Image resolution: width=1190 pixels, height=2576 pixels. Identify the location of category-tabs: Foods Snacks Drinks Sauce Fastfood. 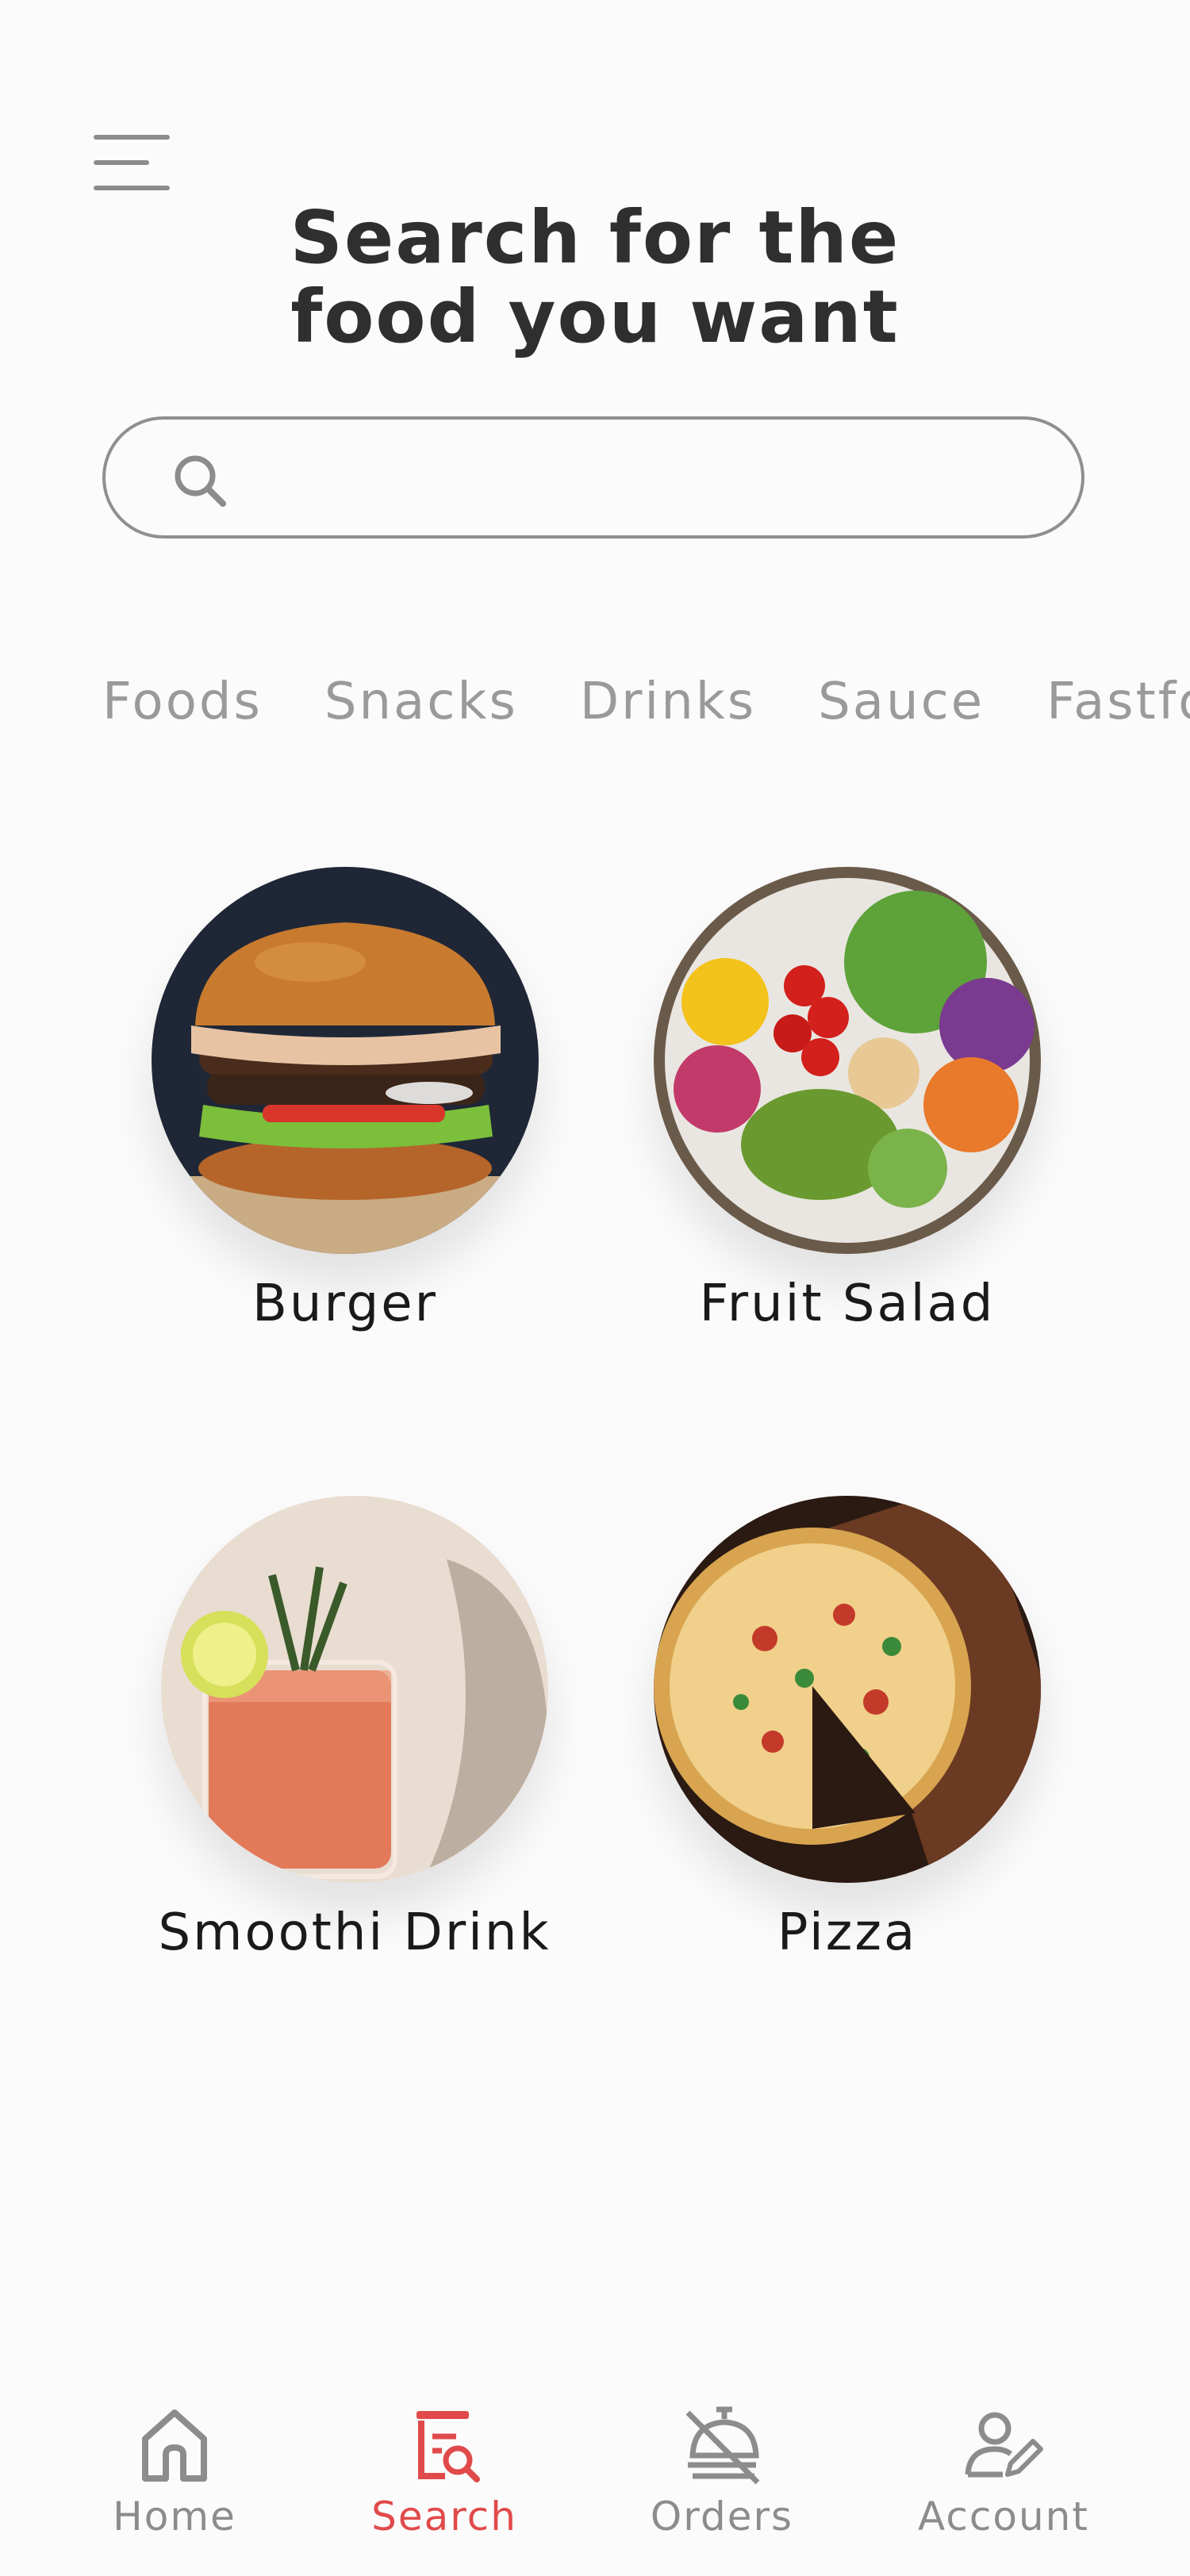
(646, 705).